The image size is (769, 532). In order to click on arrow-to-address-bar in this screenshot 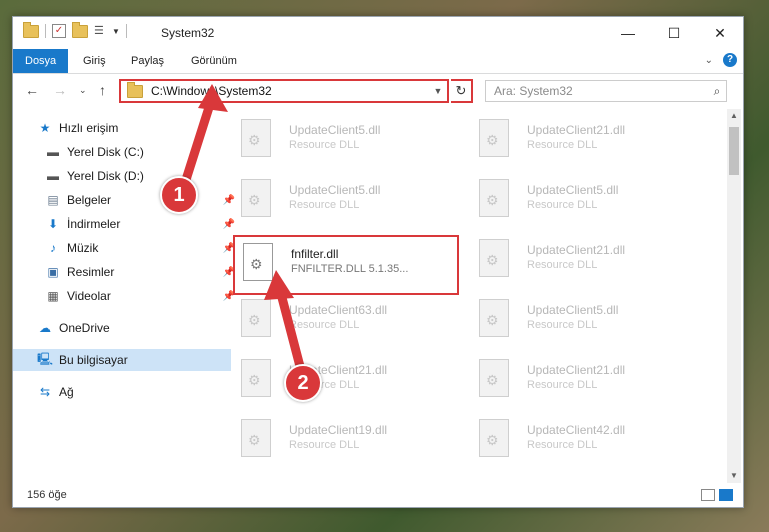, I will do `click(198, 142)`.